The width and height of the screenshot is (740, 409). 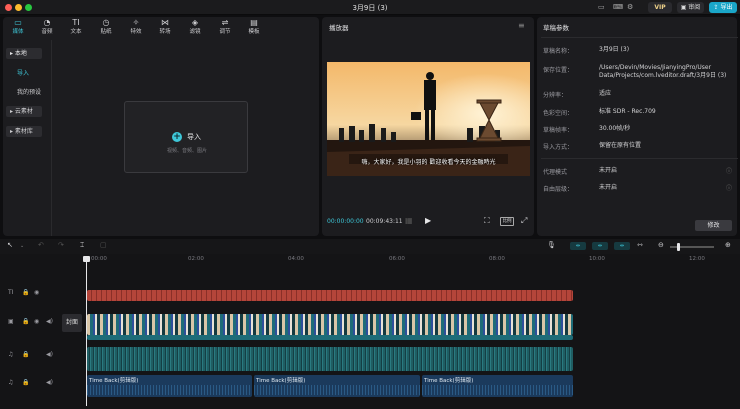 I want to click on review-button: ▣ 审阅, so click(x=690, y=7).